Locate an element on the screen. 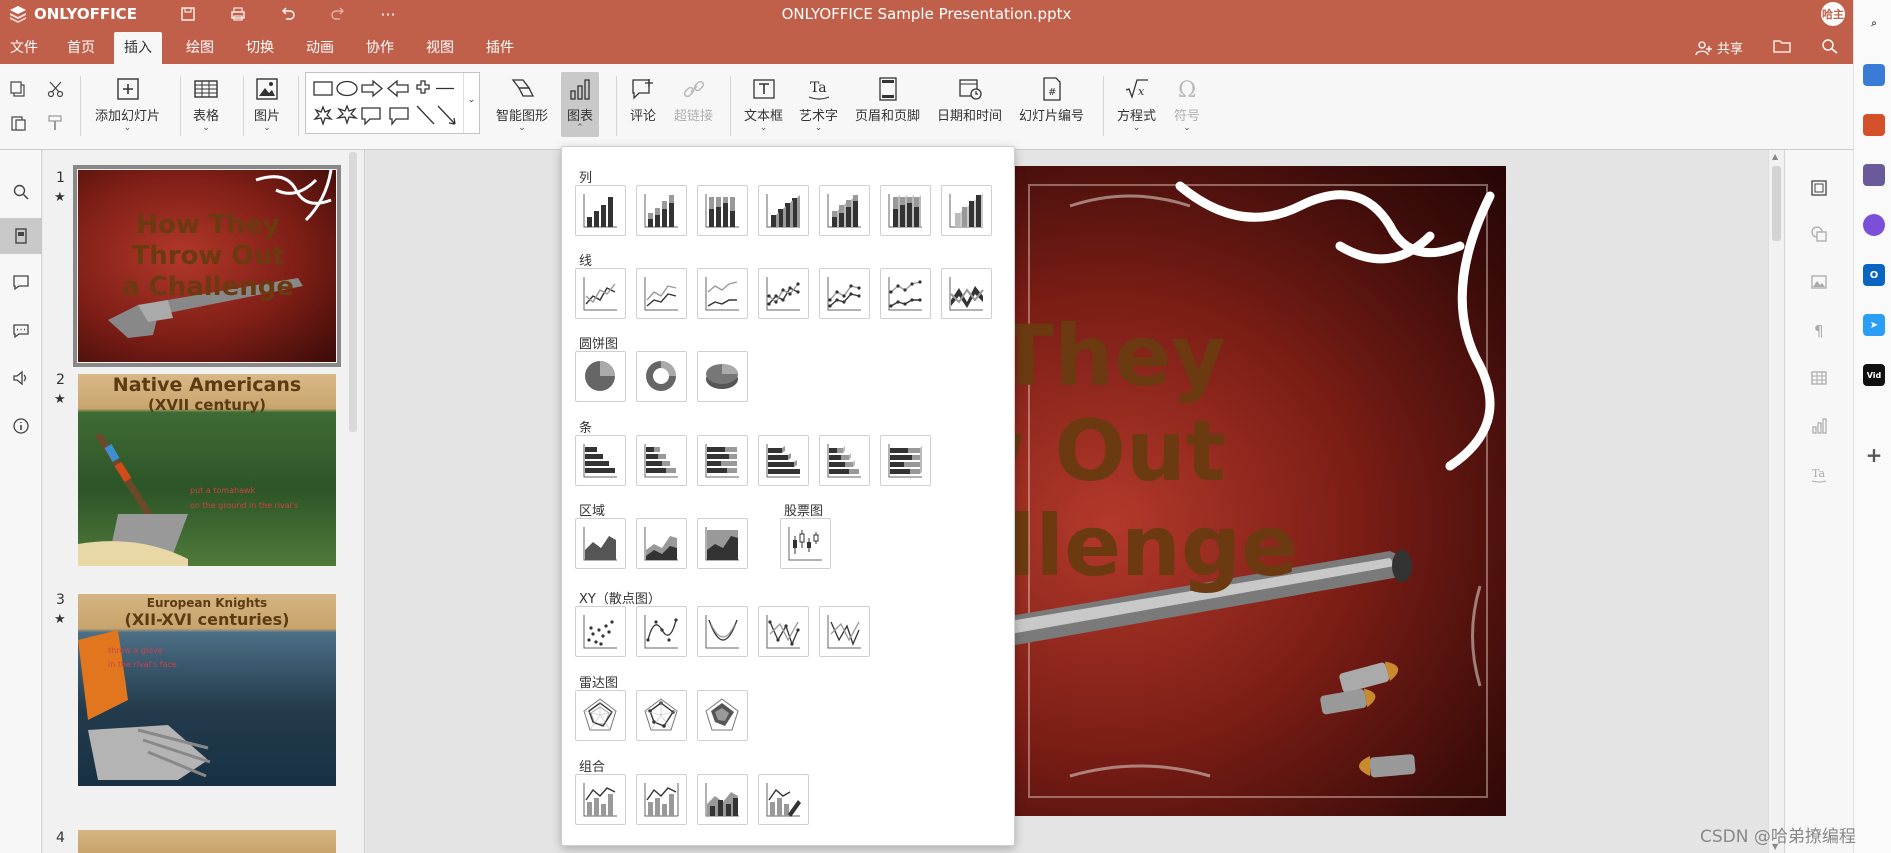 The image size is (1891, 853). shapes-gallery: ⌄ is located at coordinates (392, 103).